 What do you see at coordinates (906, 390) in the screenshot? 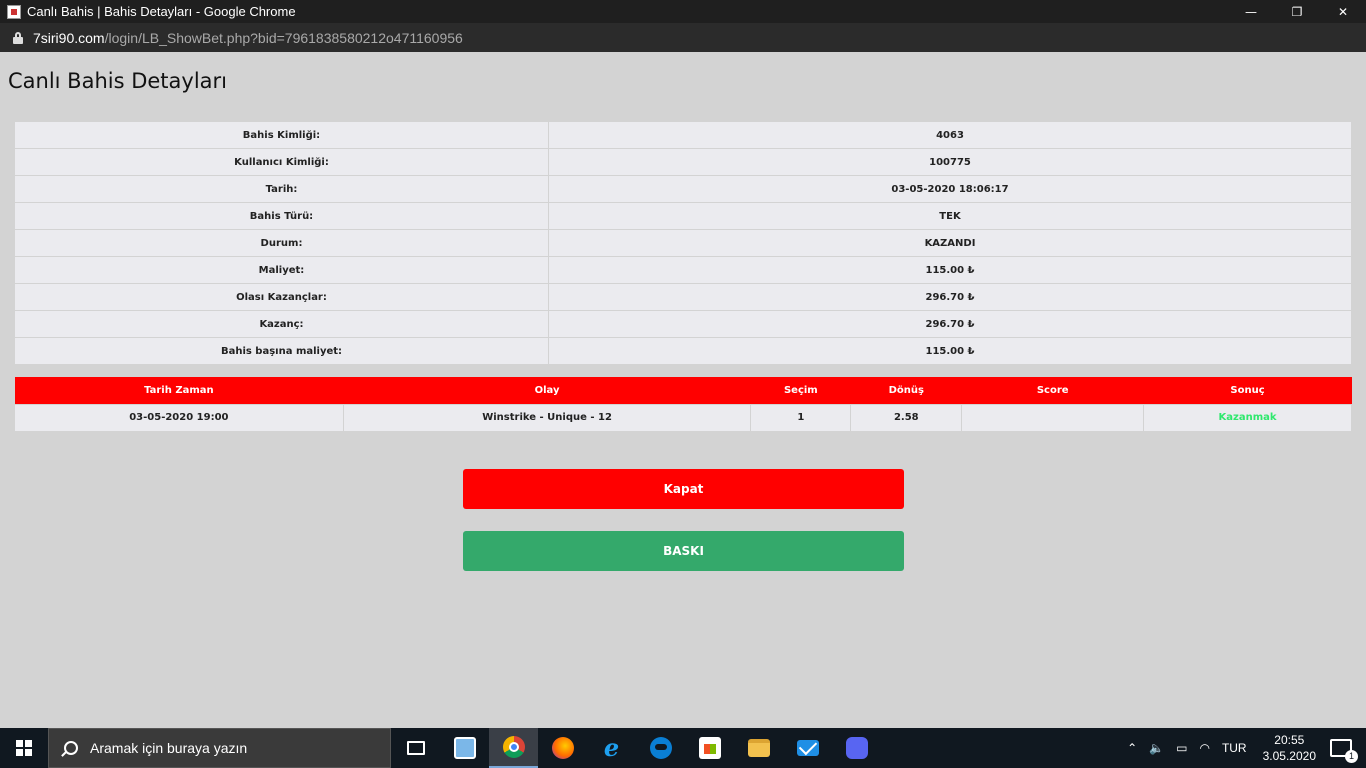
I see `column-header-return: Dönüş` at bounding box center [906, 390].